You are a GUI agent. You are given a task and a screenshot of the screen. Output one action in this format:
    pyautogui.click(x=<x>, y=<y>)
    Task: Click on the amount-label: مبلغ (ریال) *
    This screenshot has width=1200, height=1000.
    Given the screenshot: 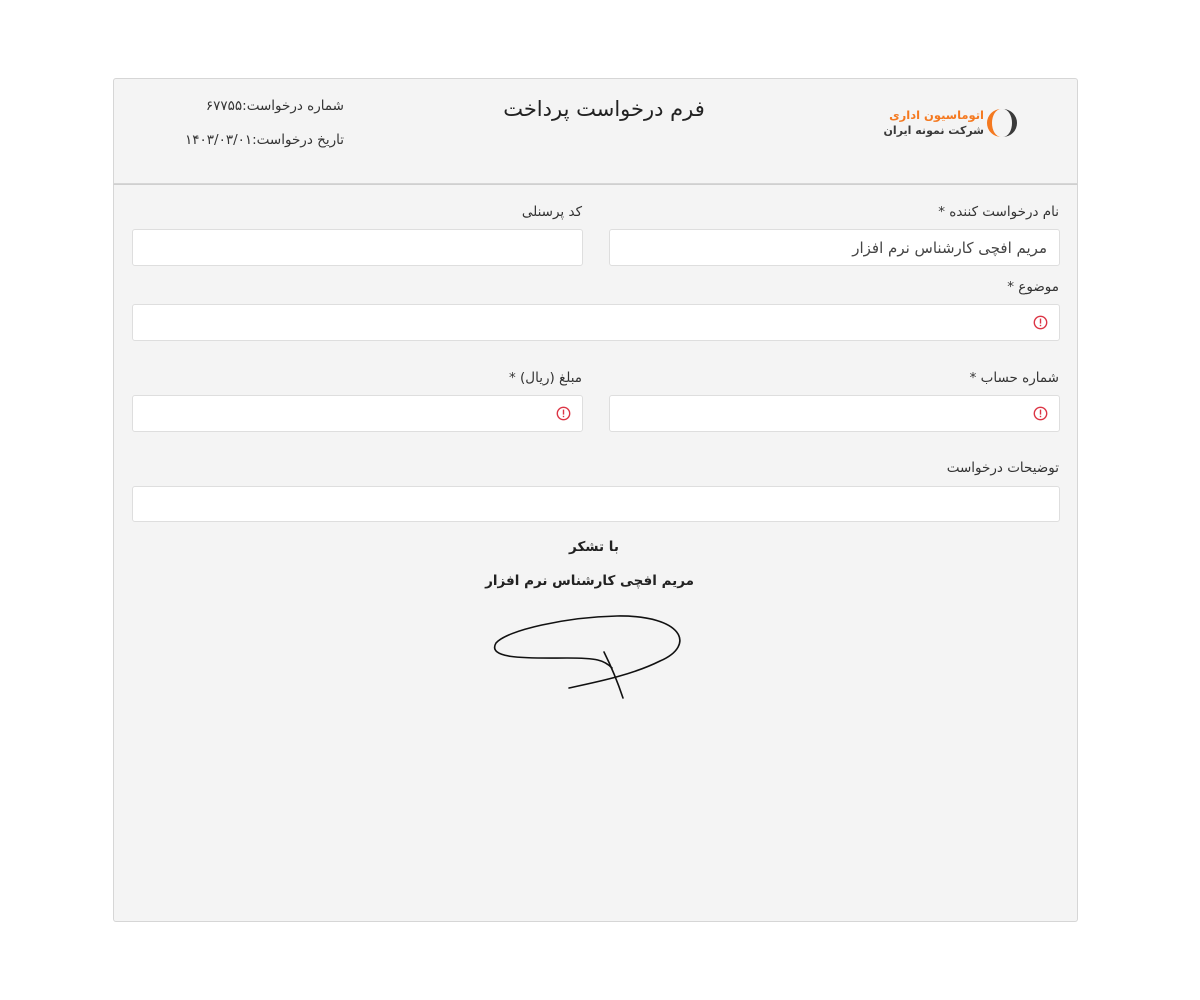 What is the action you would take?
    pyautogui.click(x=545, y=378)
    